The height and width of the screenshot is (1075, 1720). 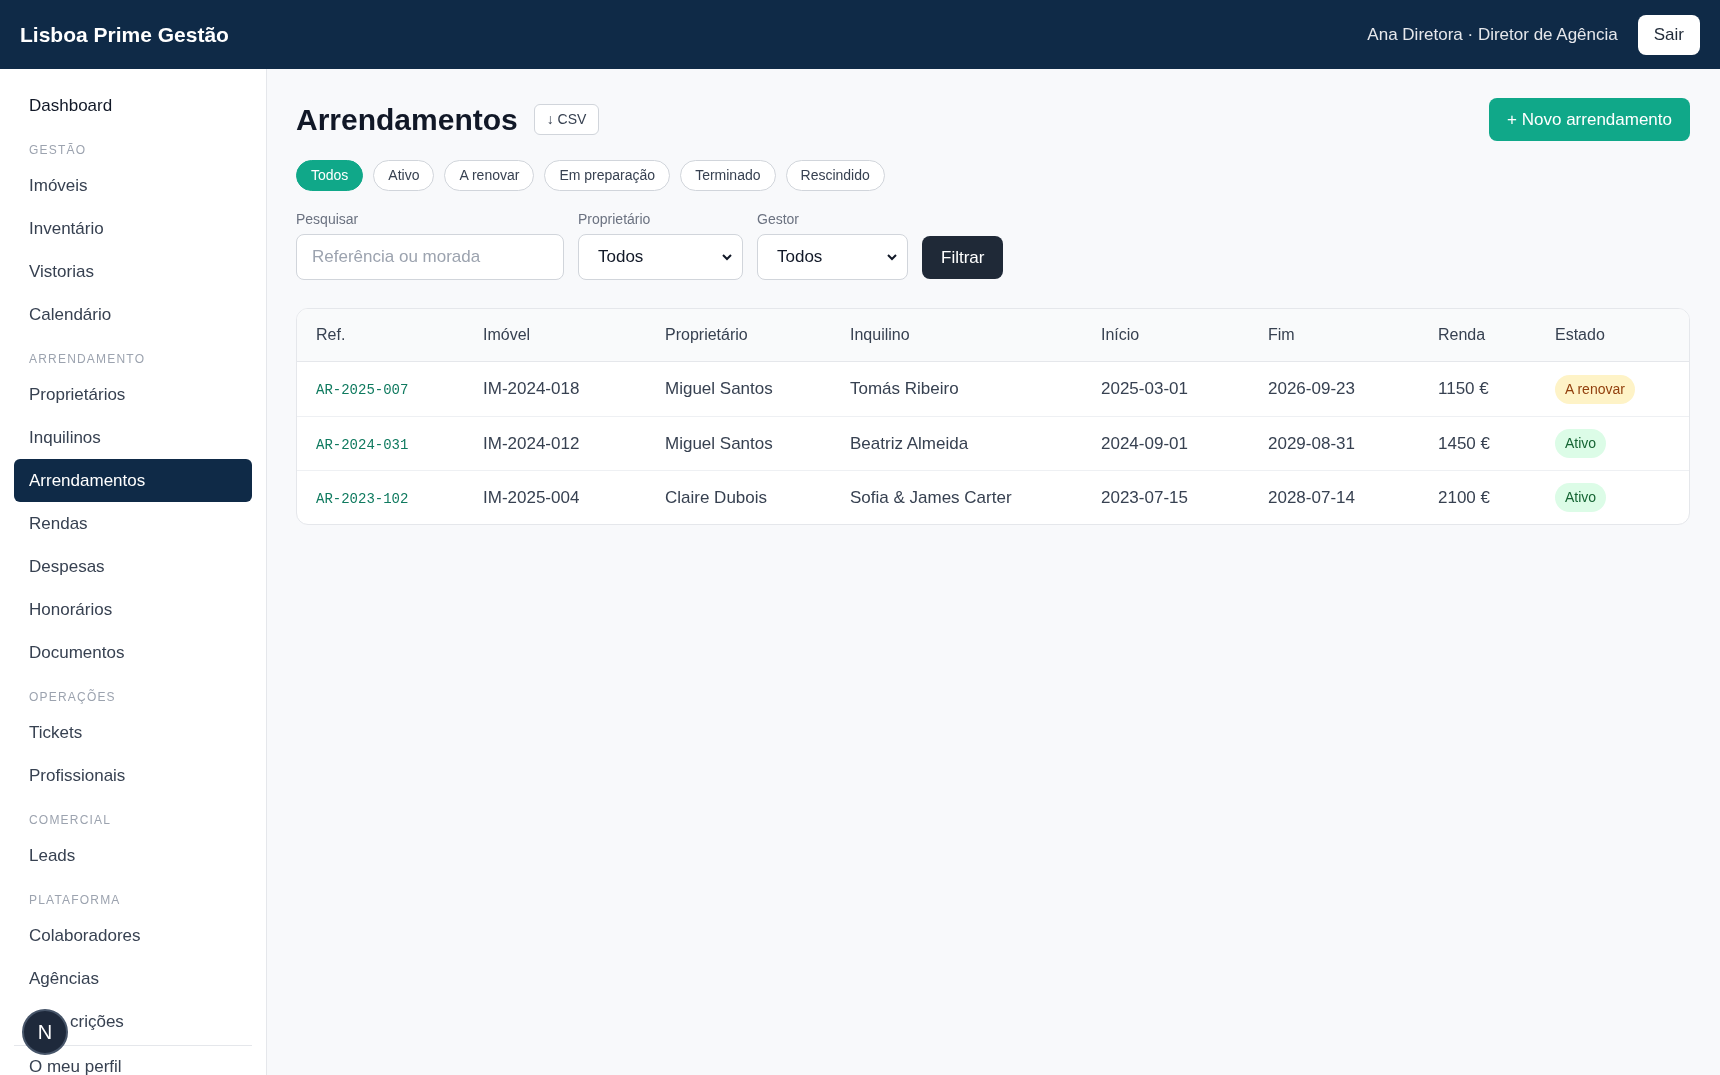 What do you see at coordinates (328, 219) in the screenshot?
I see `field-label: Pesquisar` at bounding box center [328, 219].